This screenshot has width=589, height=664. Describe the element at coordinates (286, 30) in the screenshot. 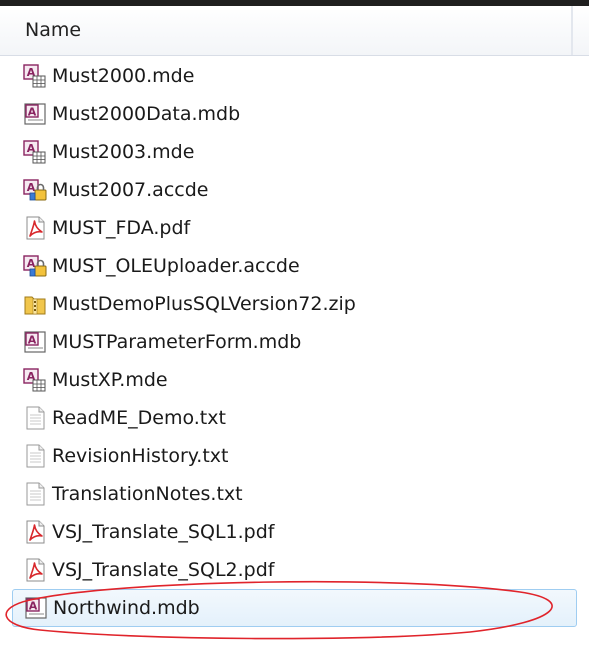

I see `column-header-name: Name` at that location.